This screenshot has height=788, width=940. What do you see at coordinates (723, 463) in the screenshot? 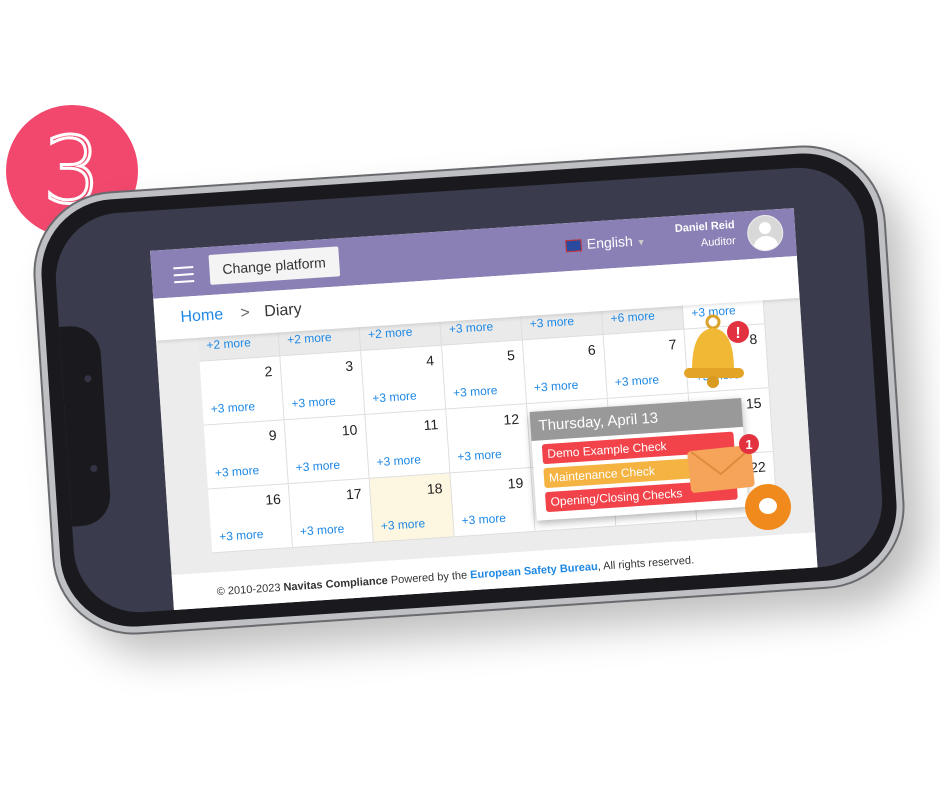
I see `envelope-icon: 1` at bounding box center [723, 463].